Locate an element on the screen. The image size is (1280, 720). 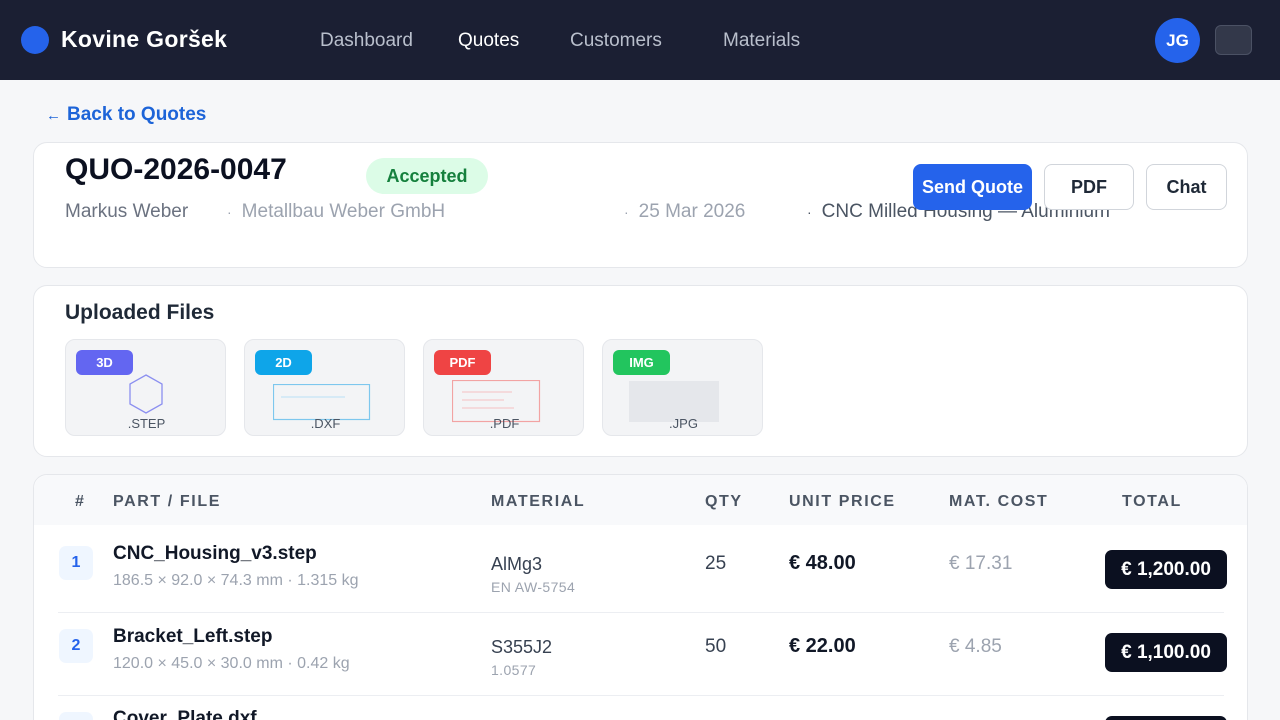
menu-button is located at coordinates (1233, 40).